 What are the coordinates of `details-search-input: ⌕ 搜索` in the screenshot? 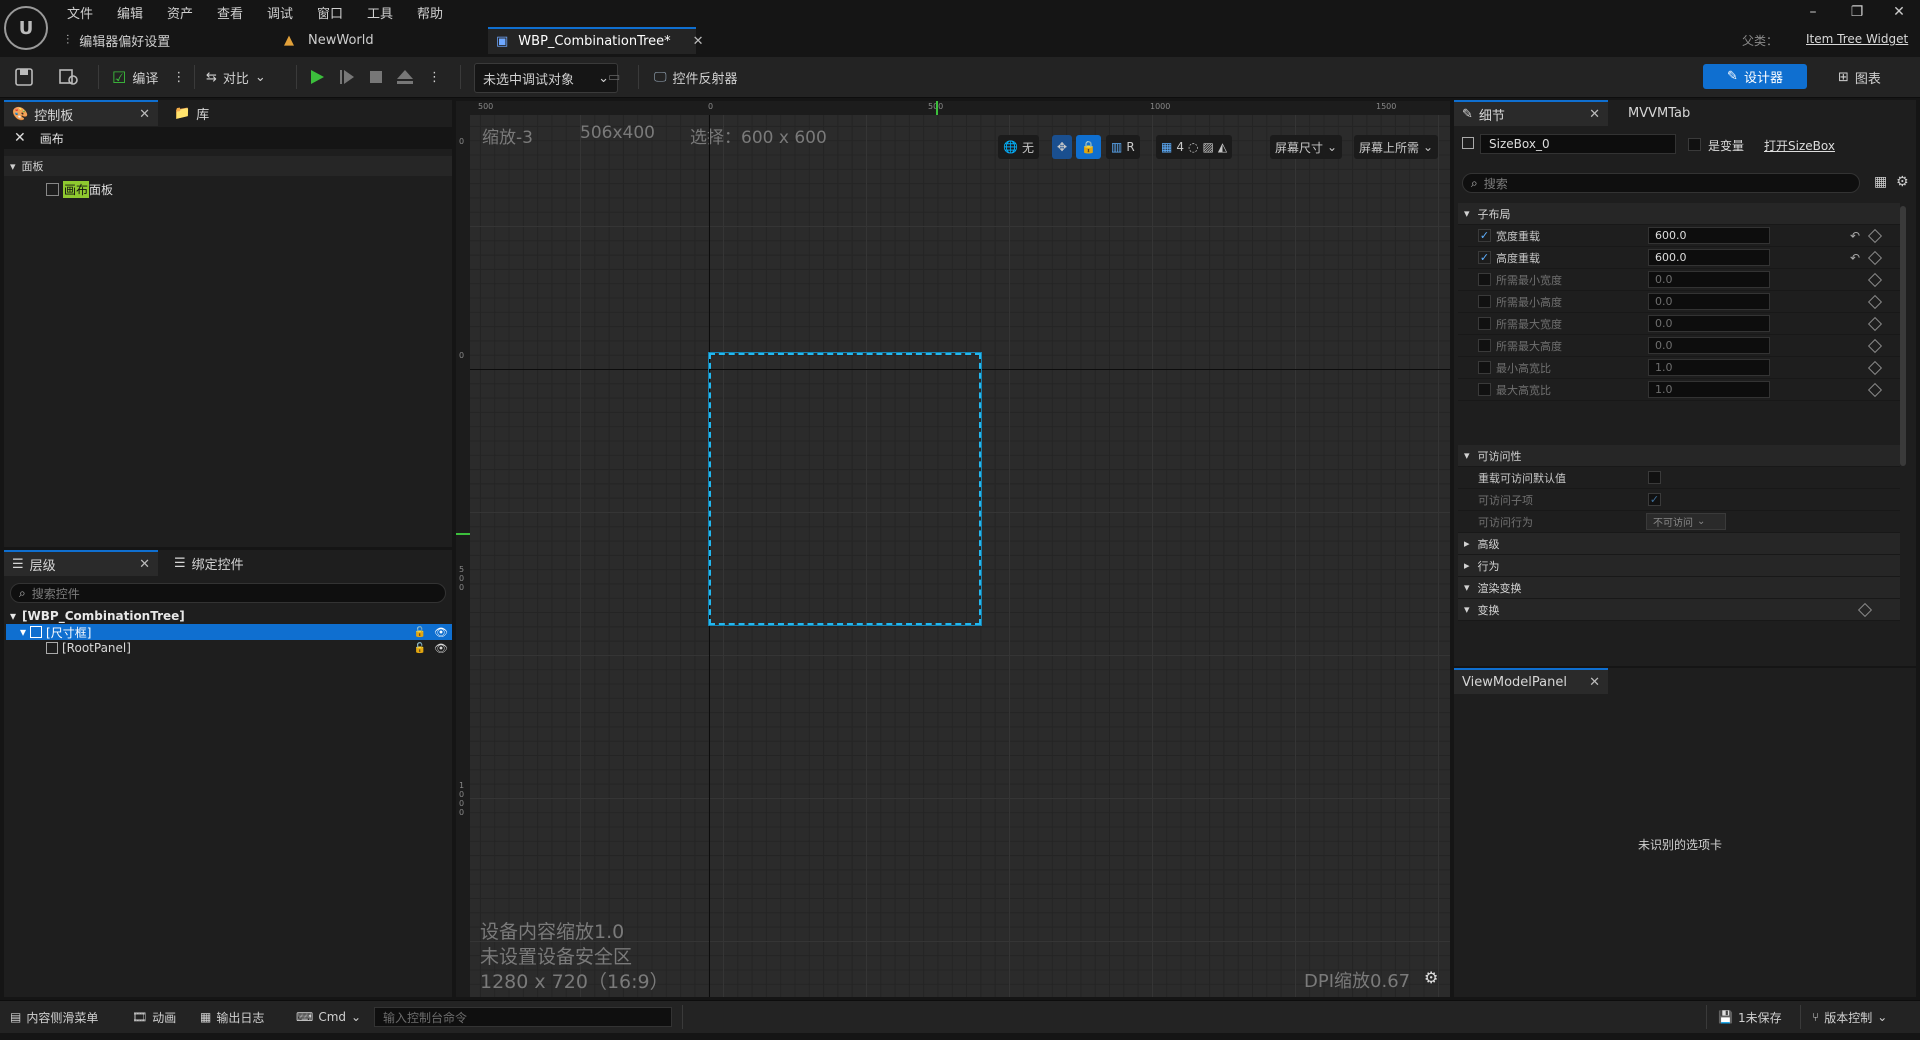 It's located at (1661, 183).